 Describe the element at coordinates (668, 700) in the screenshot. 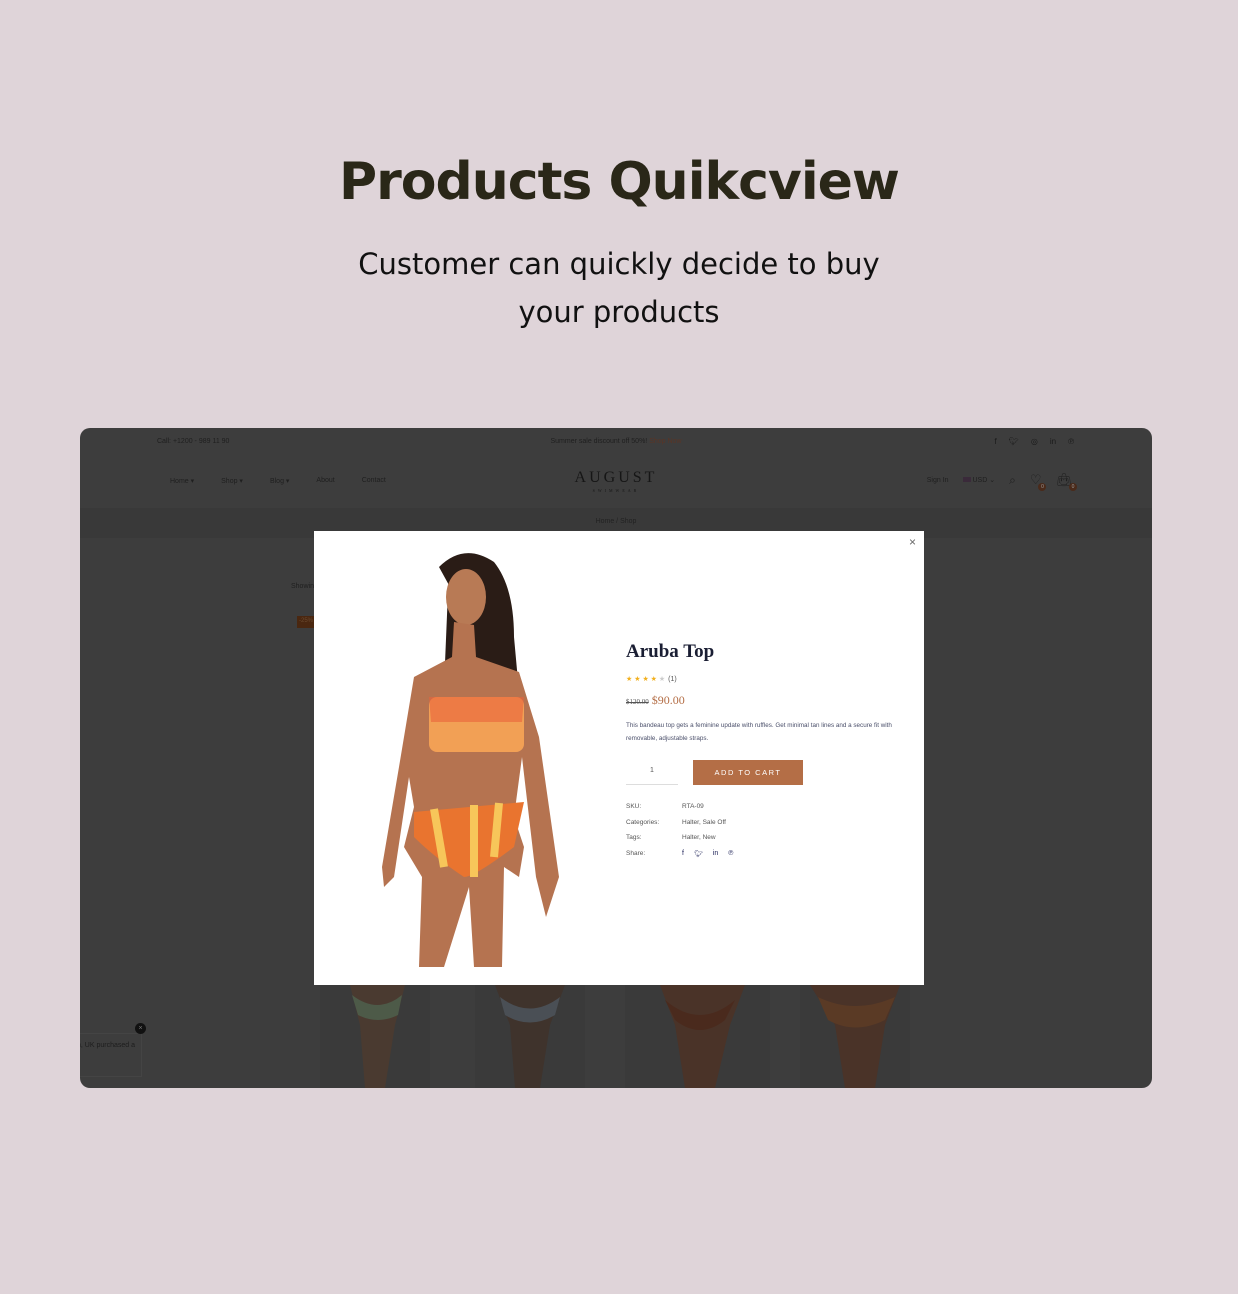

I see `sale-price: $90.00` at that location.